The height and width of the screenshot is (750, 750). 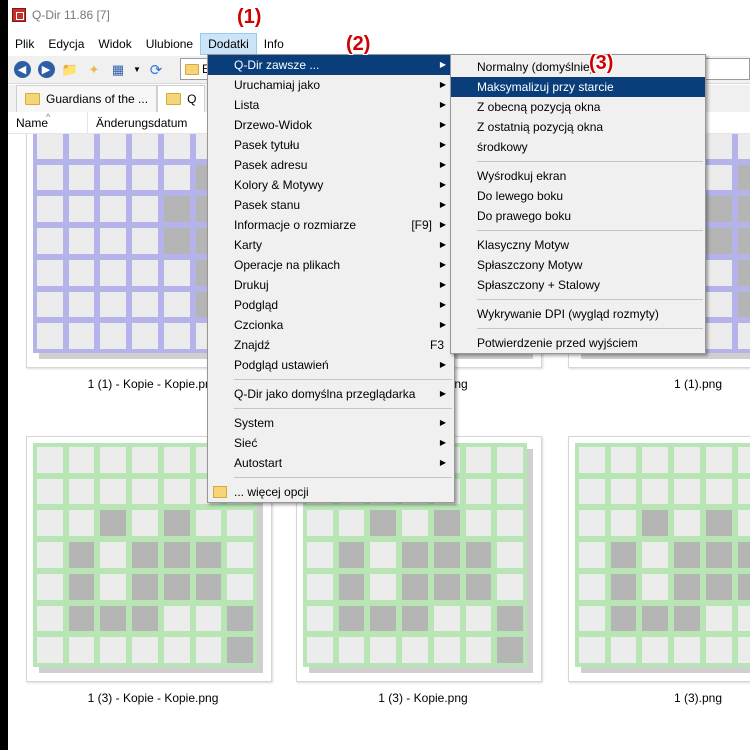 What do you see at coordinates (578, 127) in the screenshot?
I see `submenu-item-ostatnia-pozycja: Z ostatnią pozycją okna` at bounding box center [578, 127].